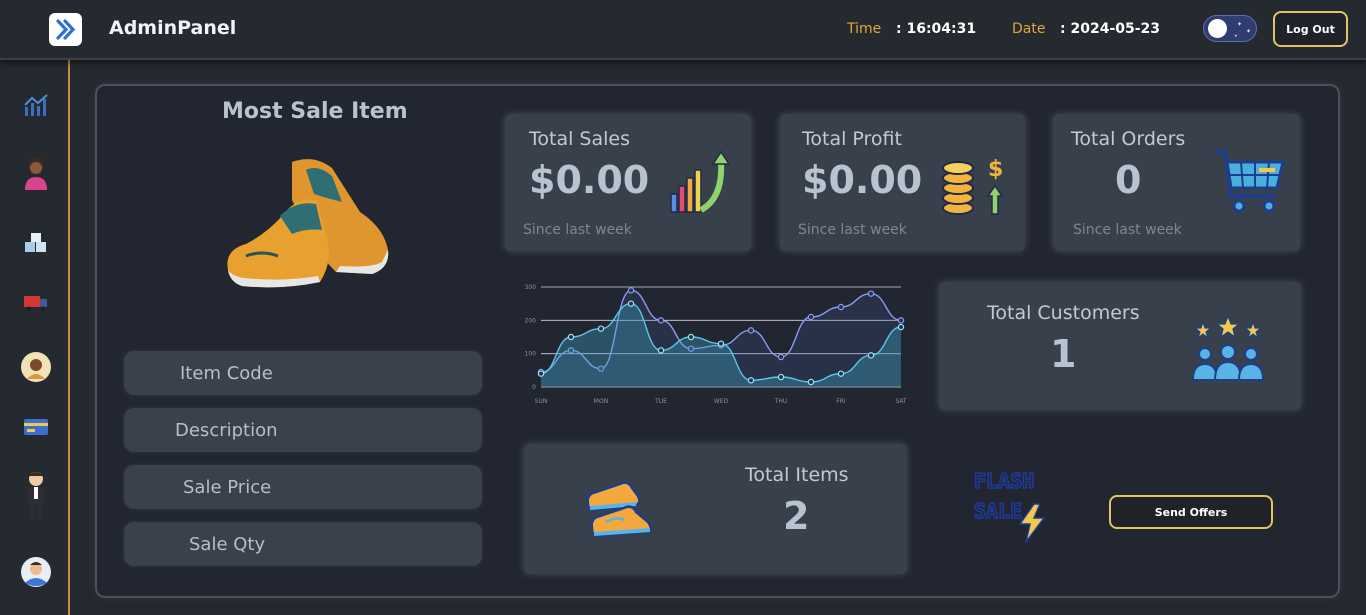  Describe the element at coordinates (1217, 28) in the screenshot. I see `toggle-knob` at that location.